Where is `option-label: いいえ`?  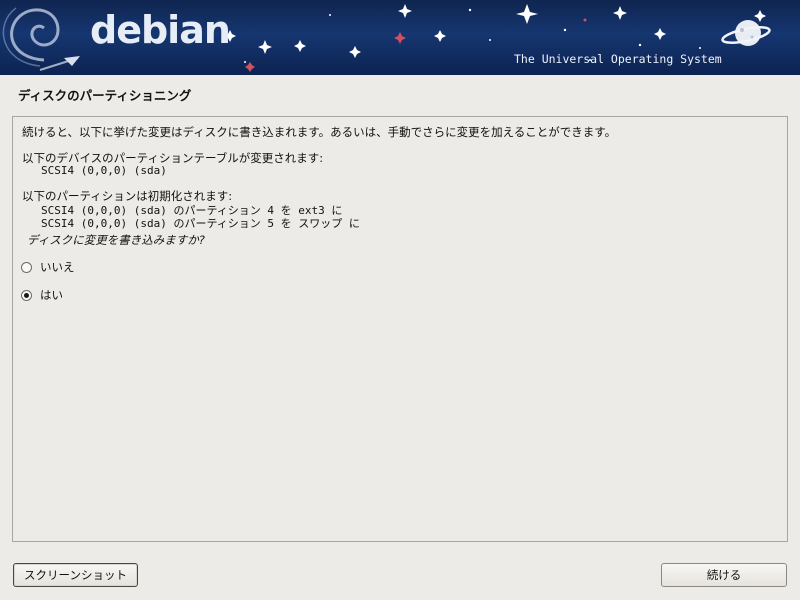 option-label: いいえ is located at coordinates (57, 267).